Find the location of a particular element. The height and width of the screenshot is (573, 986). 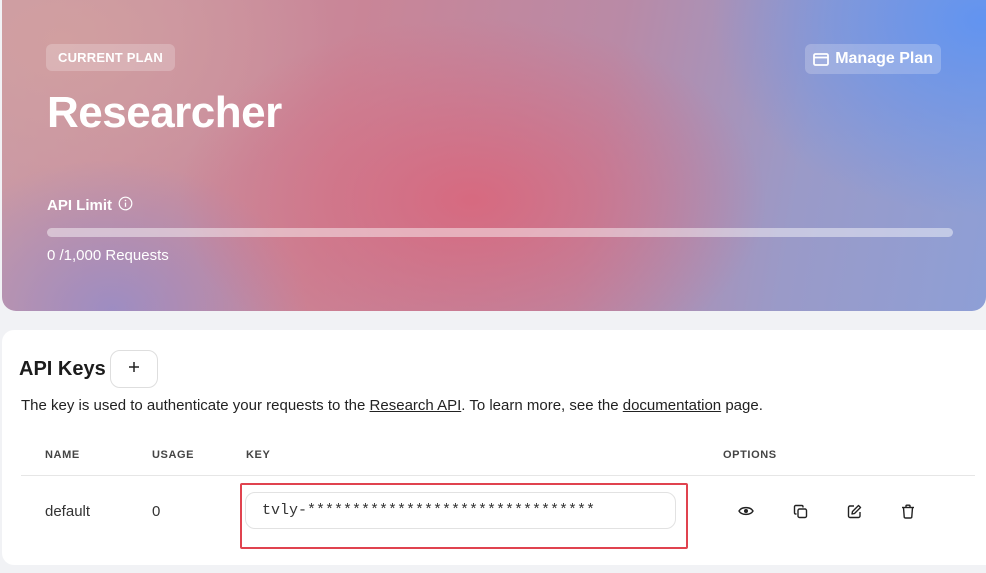

manage-plan-button: Manage Plan is located at coordinates (873, 59).